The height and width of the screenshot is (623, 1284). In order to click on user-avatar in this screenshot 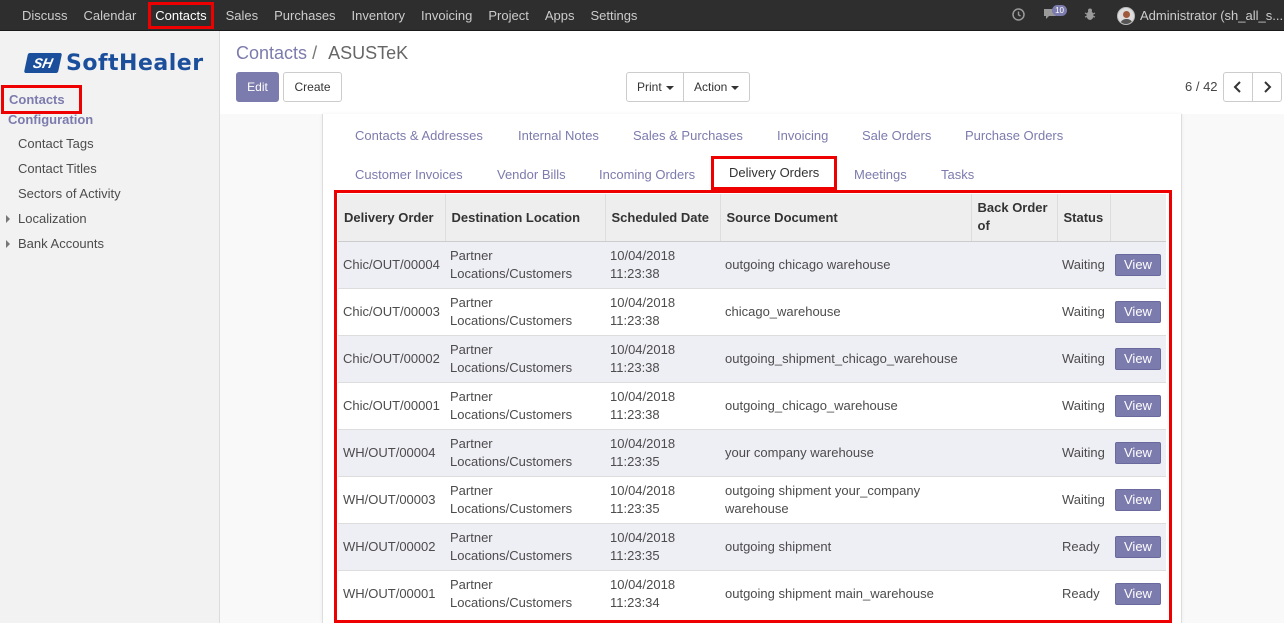, I will do `click(1126, 15)`.